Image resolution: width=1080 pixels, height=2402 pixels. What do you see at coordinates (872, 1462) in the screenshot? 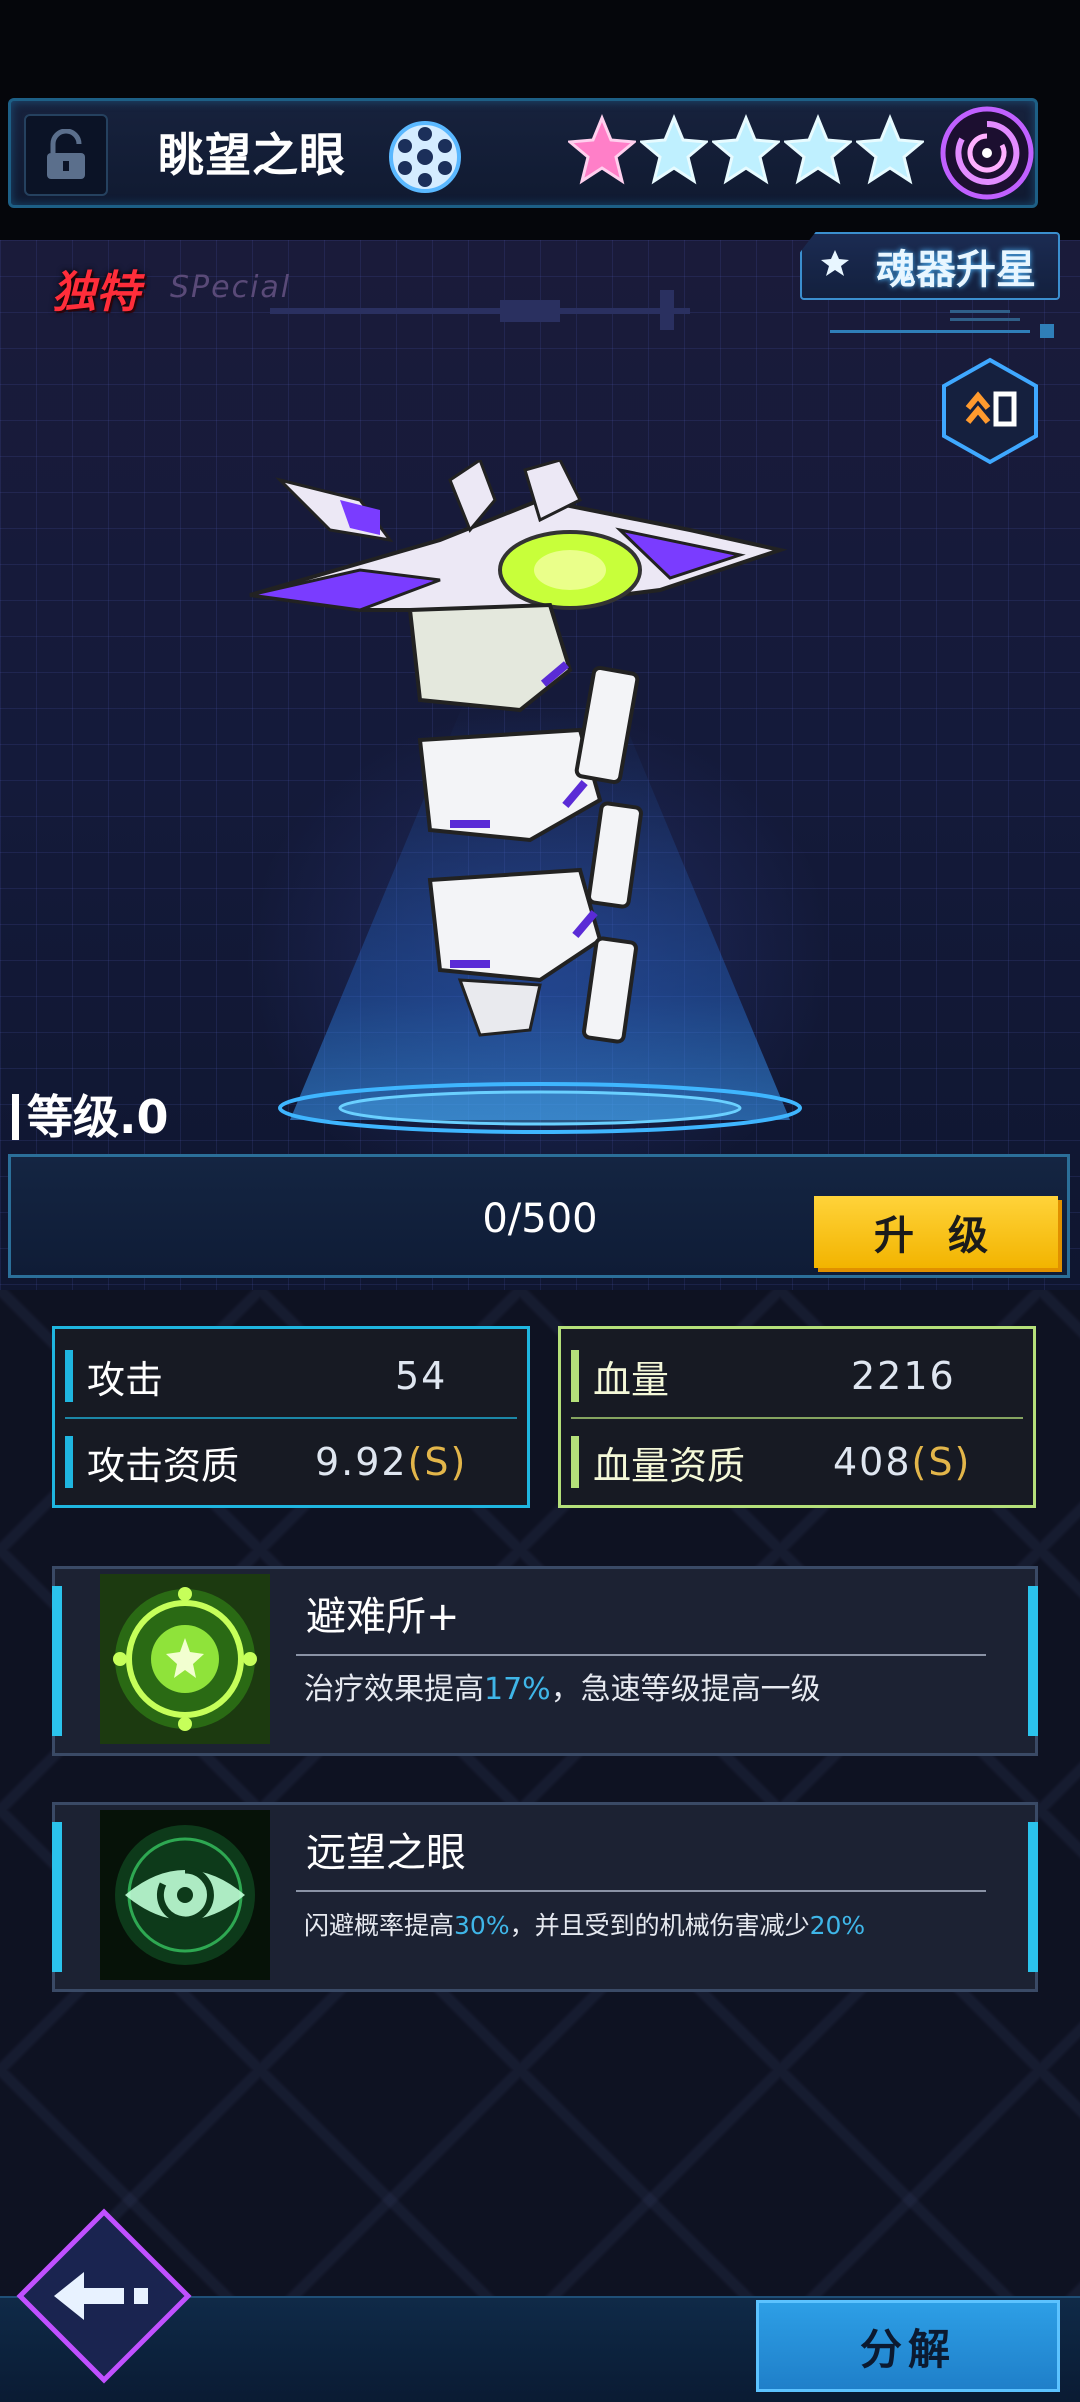
I see `hp-quality-value: 408` at bounding box center [872, 1462].